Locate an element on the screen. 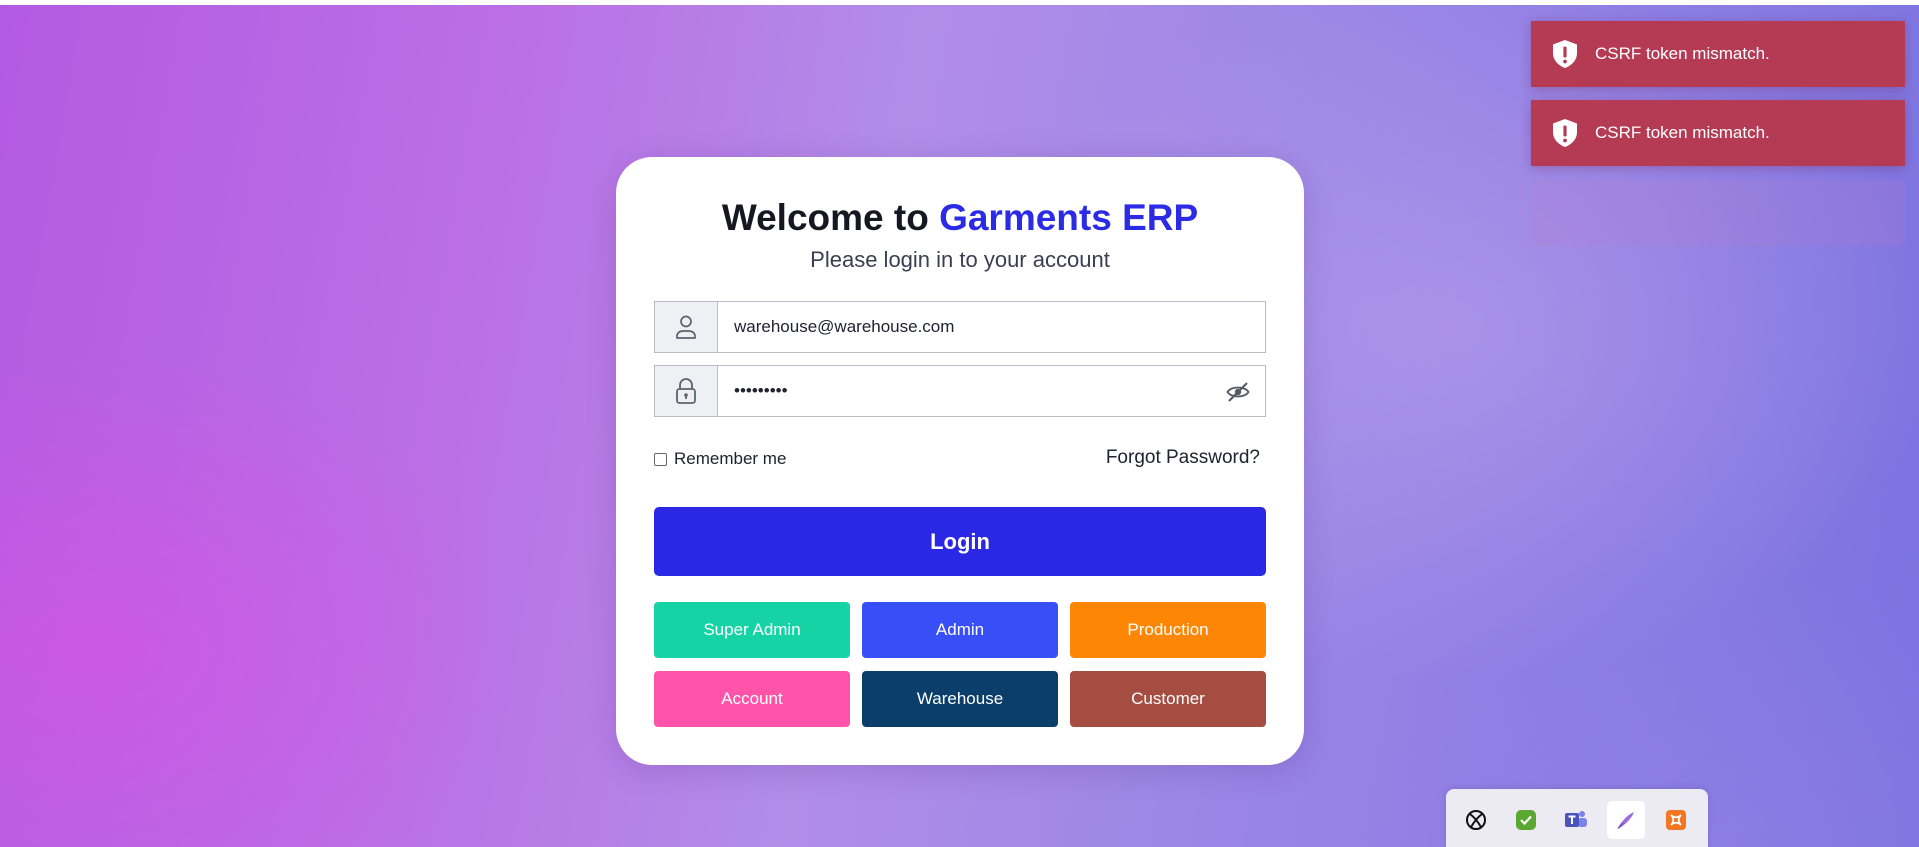 The image size is (1919, 847). account-button: Account is located at coordinates (752, 699).